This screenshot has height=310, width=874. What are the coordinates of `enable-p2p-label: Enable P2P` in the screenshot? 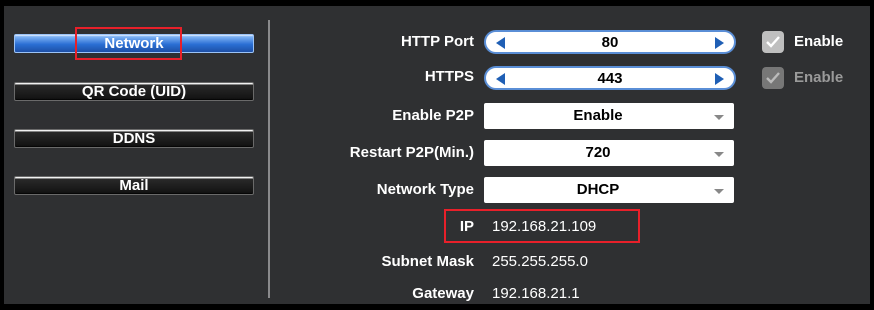 It's located at (433, 115).